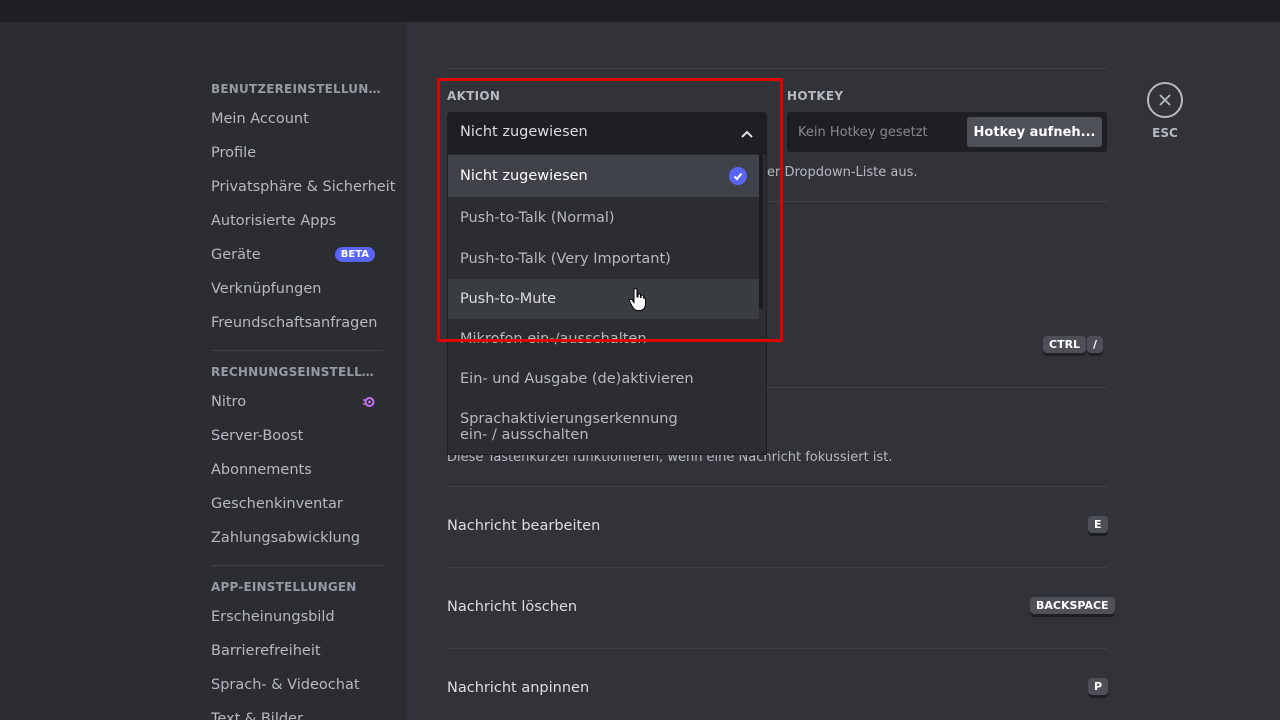 Image resolution: width=1280 pixels, height=720 pixels. I want to click on sidebar-item-label: Autorisierte Apps, so click(274, 221).